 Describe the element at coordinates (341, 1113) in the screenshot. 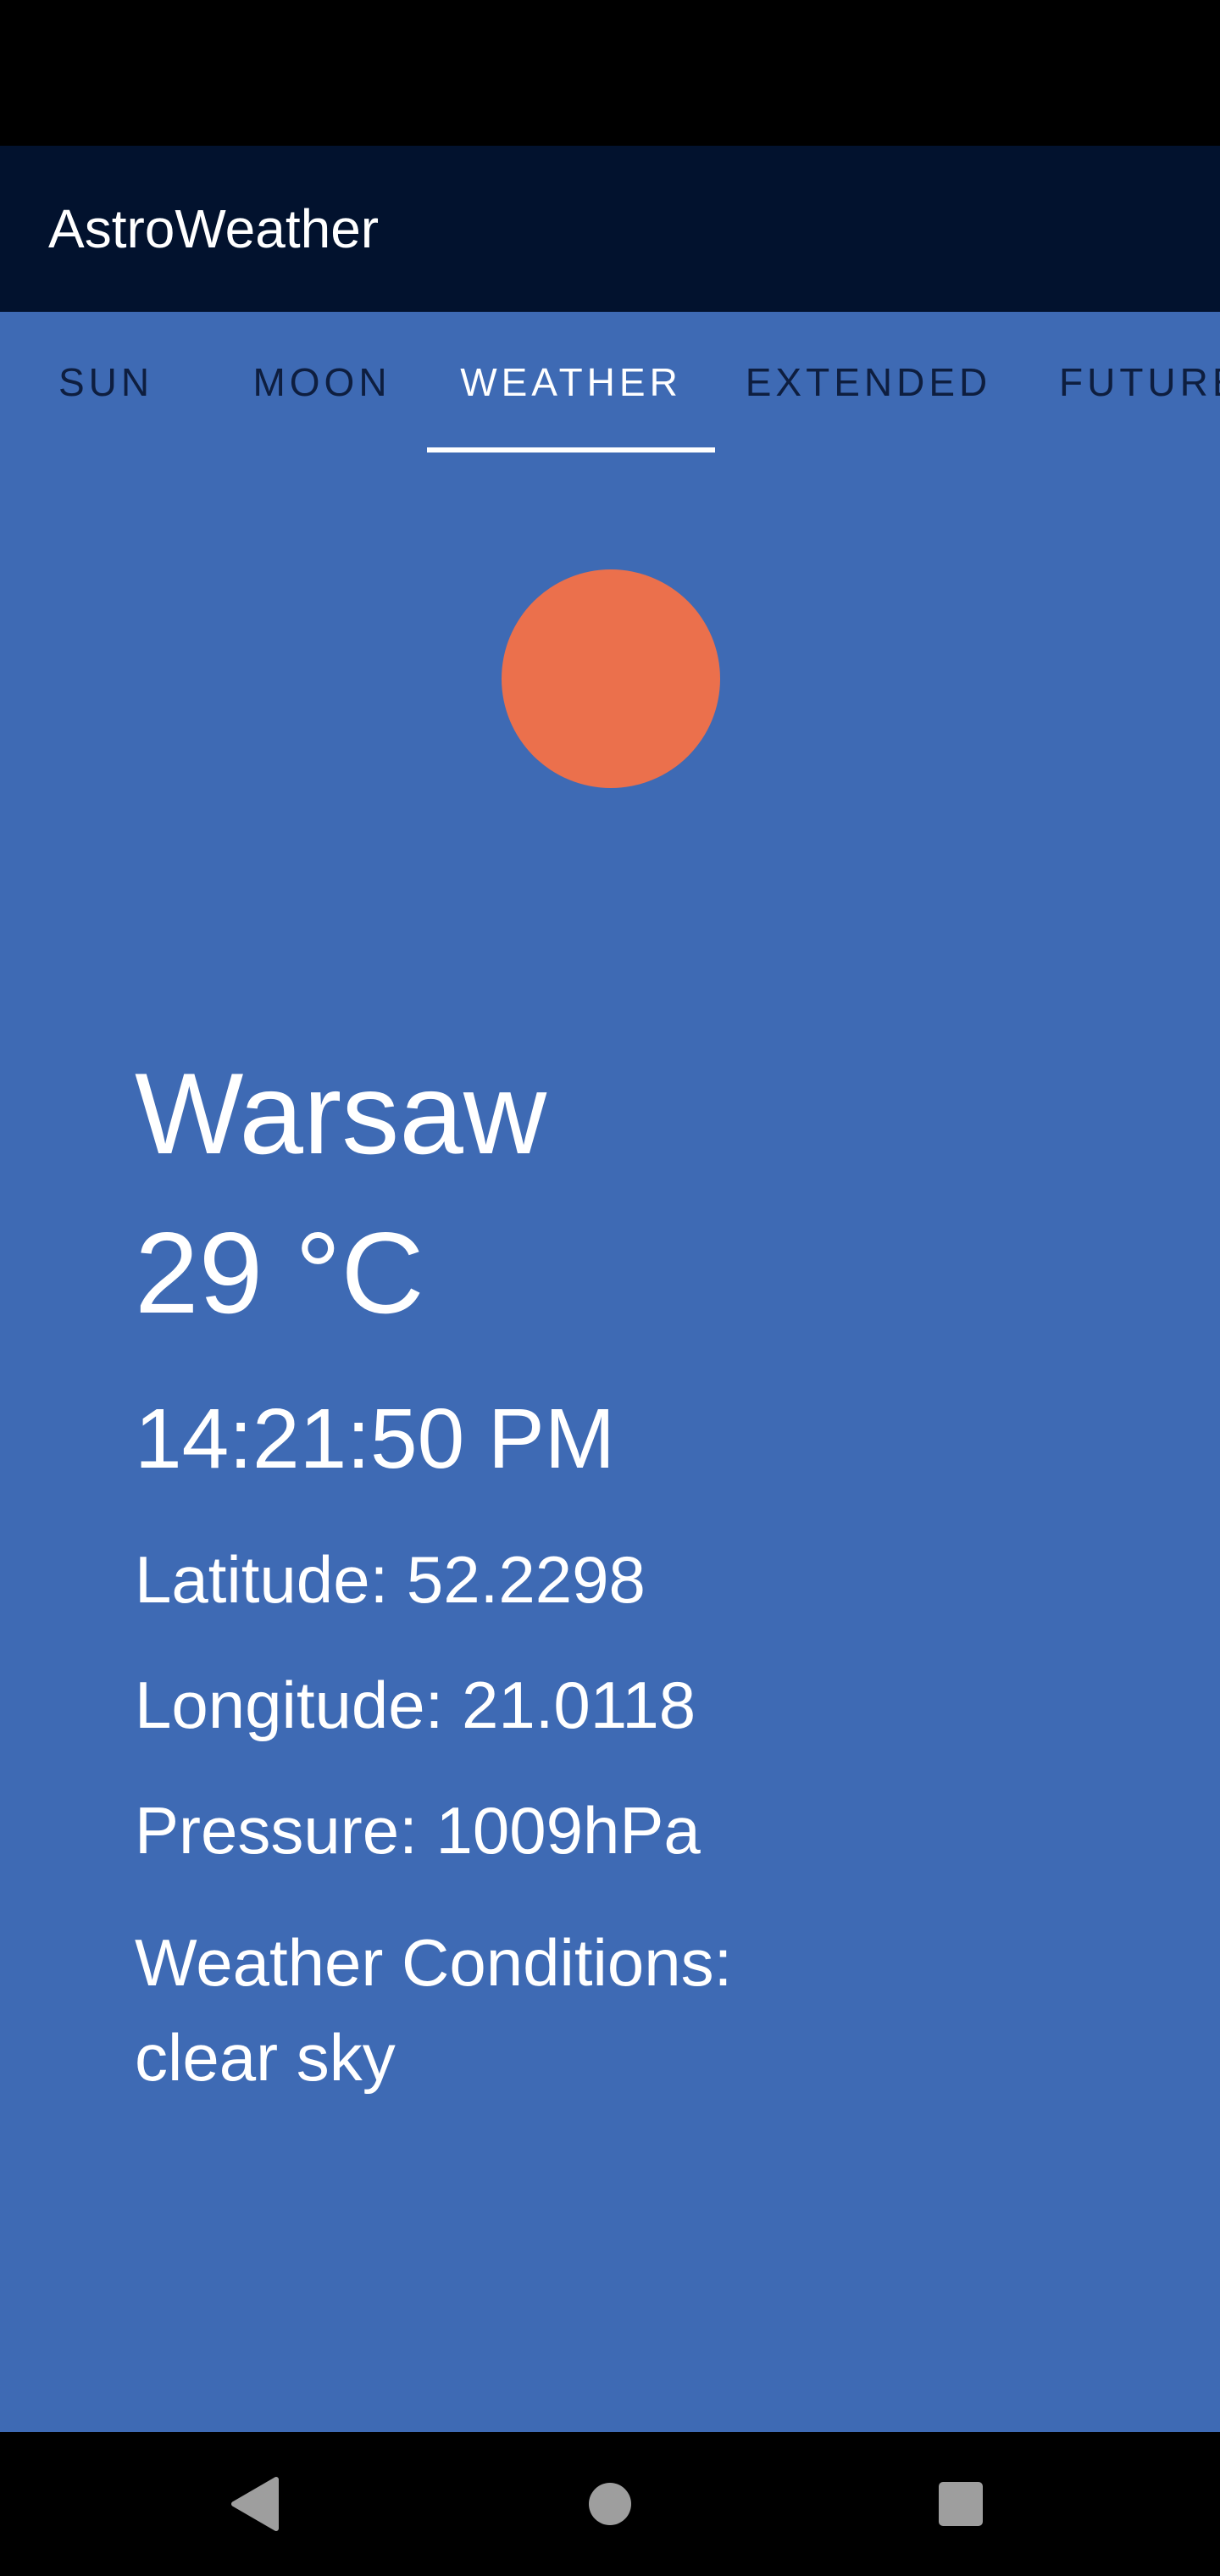

I see `city-name: Warsaw` at that location.